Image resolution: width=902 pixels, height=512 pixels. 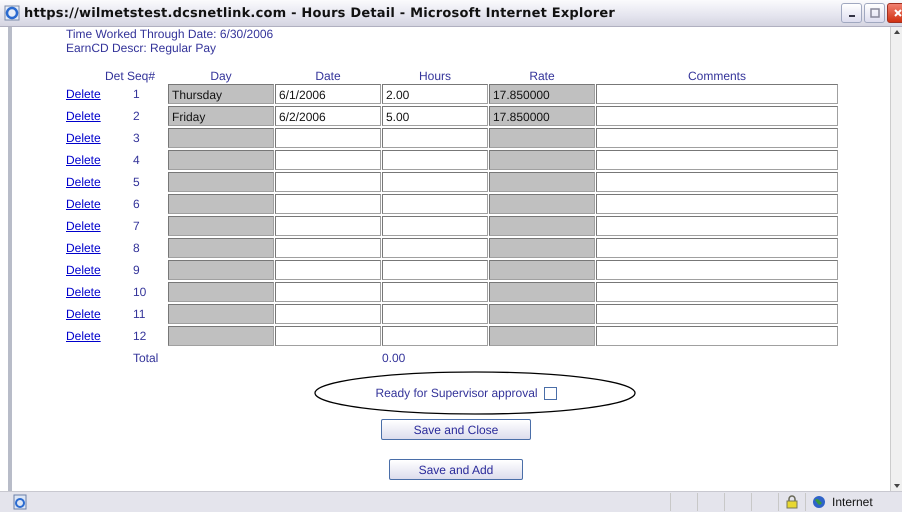 I want to click on seq-number: 1, so click(x=136, y=94).